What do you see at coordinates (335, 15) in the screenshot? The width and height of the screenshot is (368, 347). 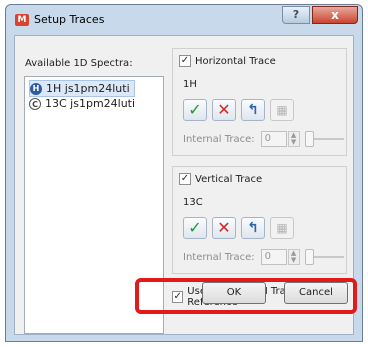 I see `close-button: x` at bounding box center [335, 15].